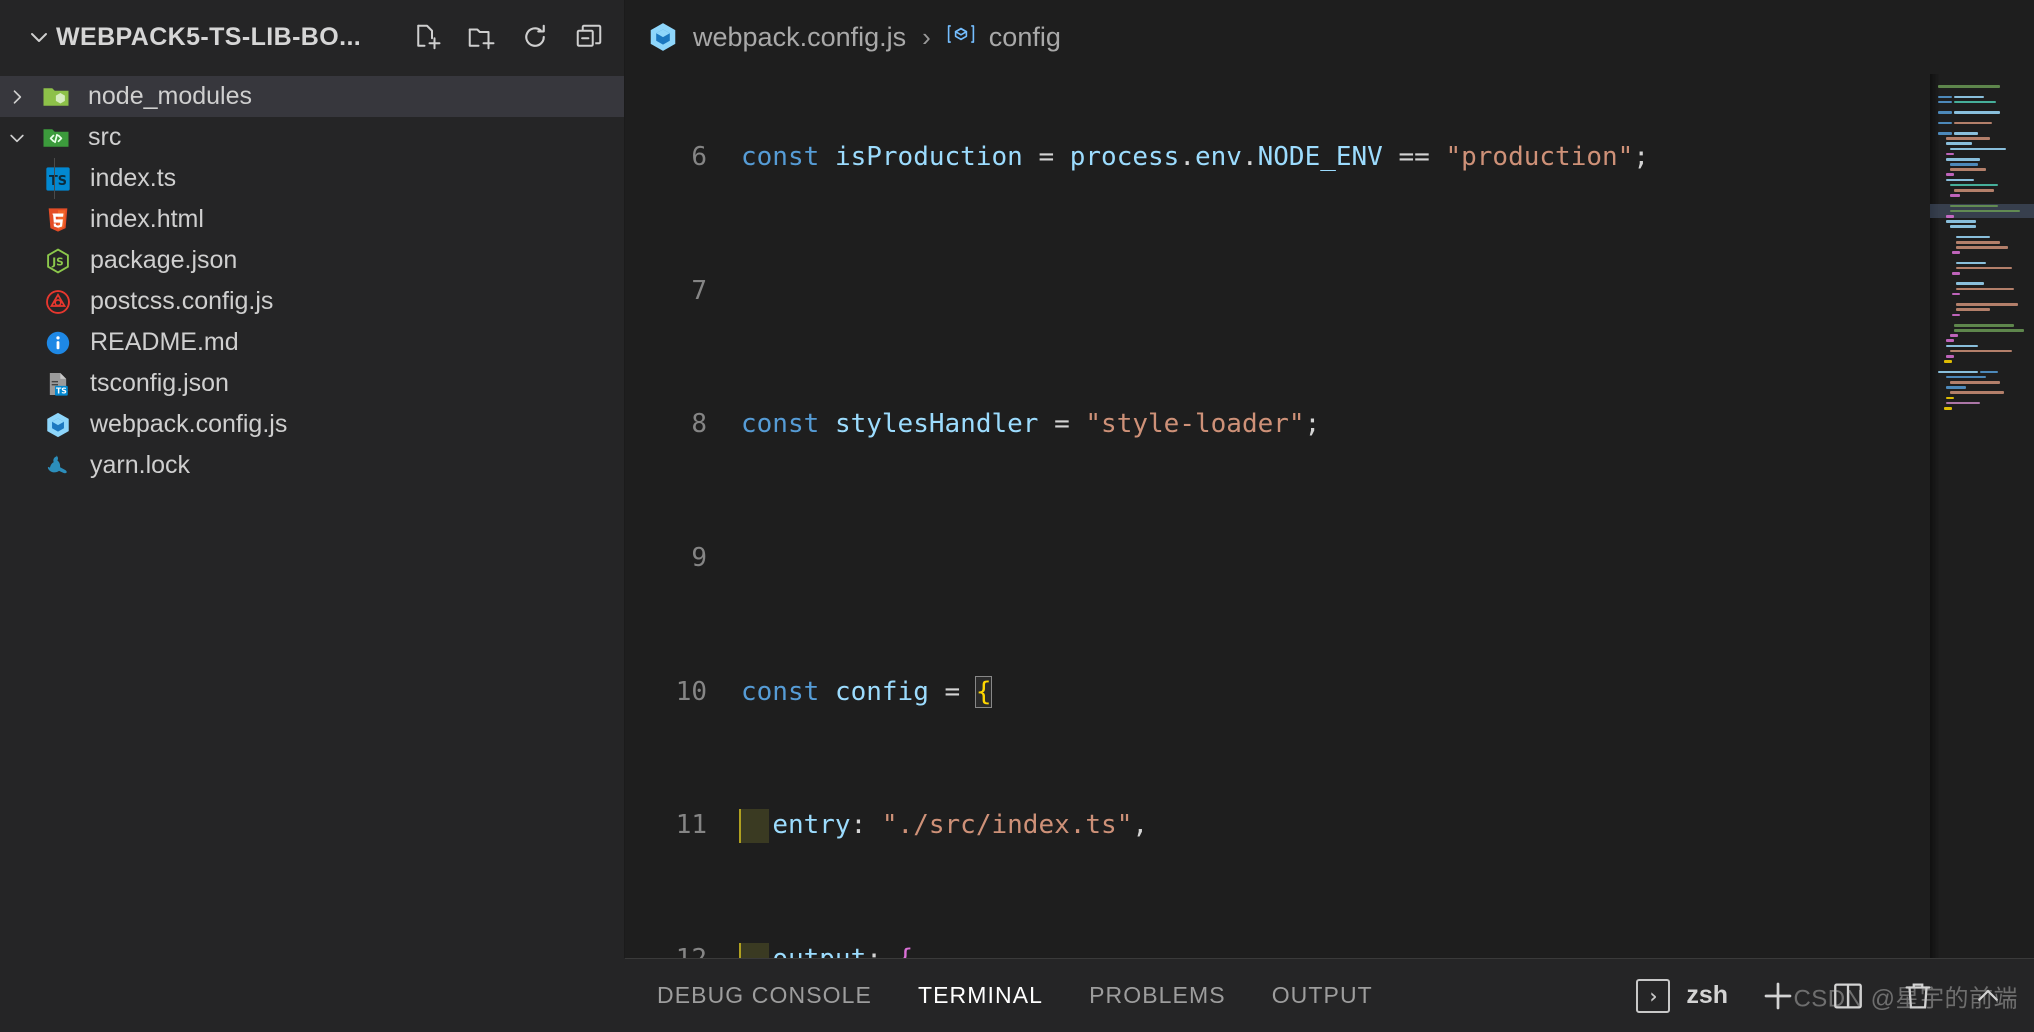  What do you see at coordinates (1329, 37) in the screenshot?
I see `breadcrumb: webpack.config.js › config` at bounding box center [1329, 37].